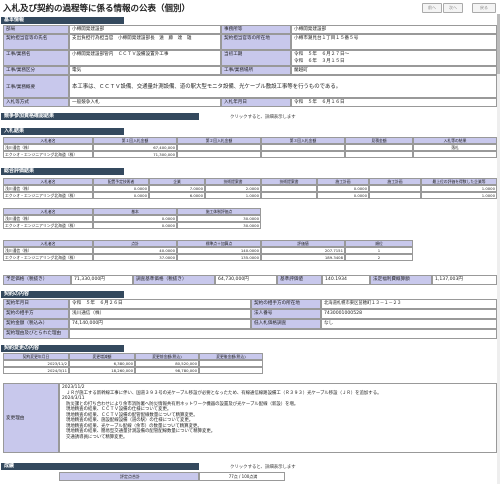 The height and width of the screenshot is (484, 500). Describe the element at coordinates (409, 314) in the screenshot. I see `value-corporate-number: 7430001000528` at that location.